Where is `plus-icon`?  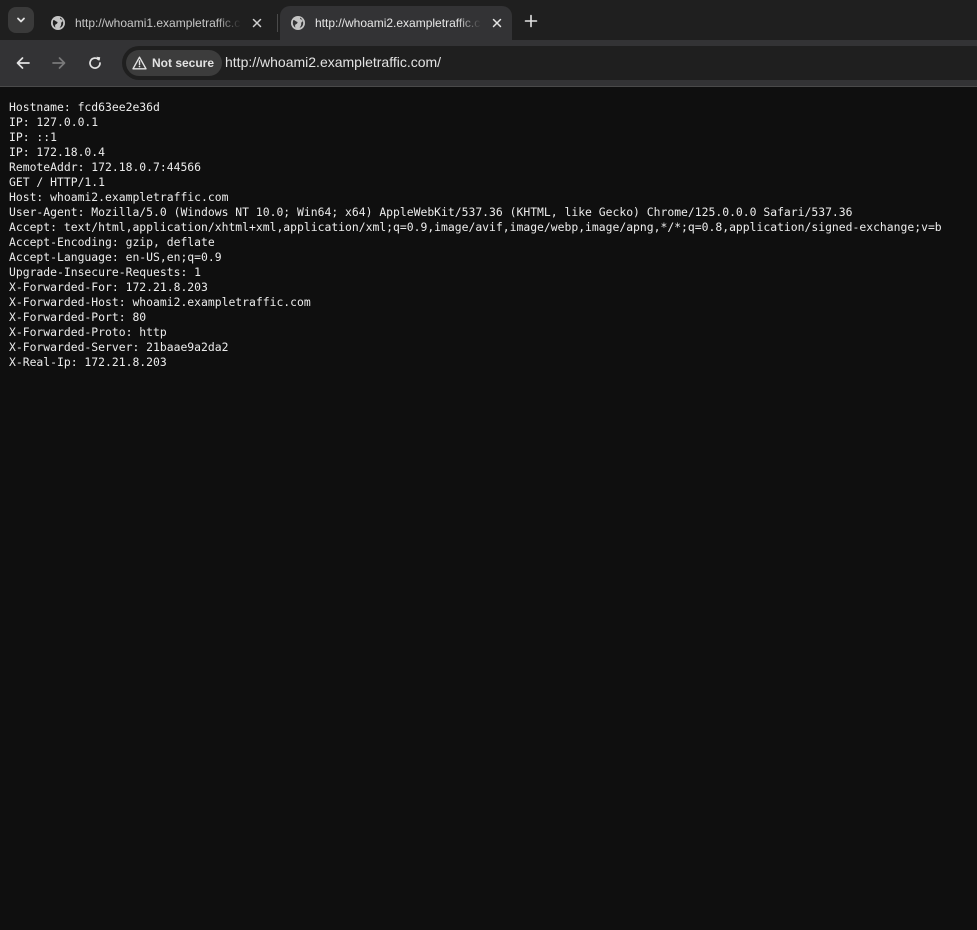
plus-icon is located at coordinates (531, 21).